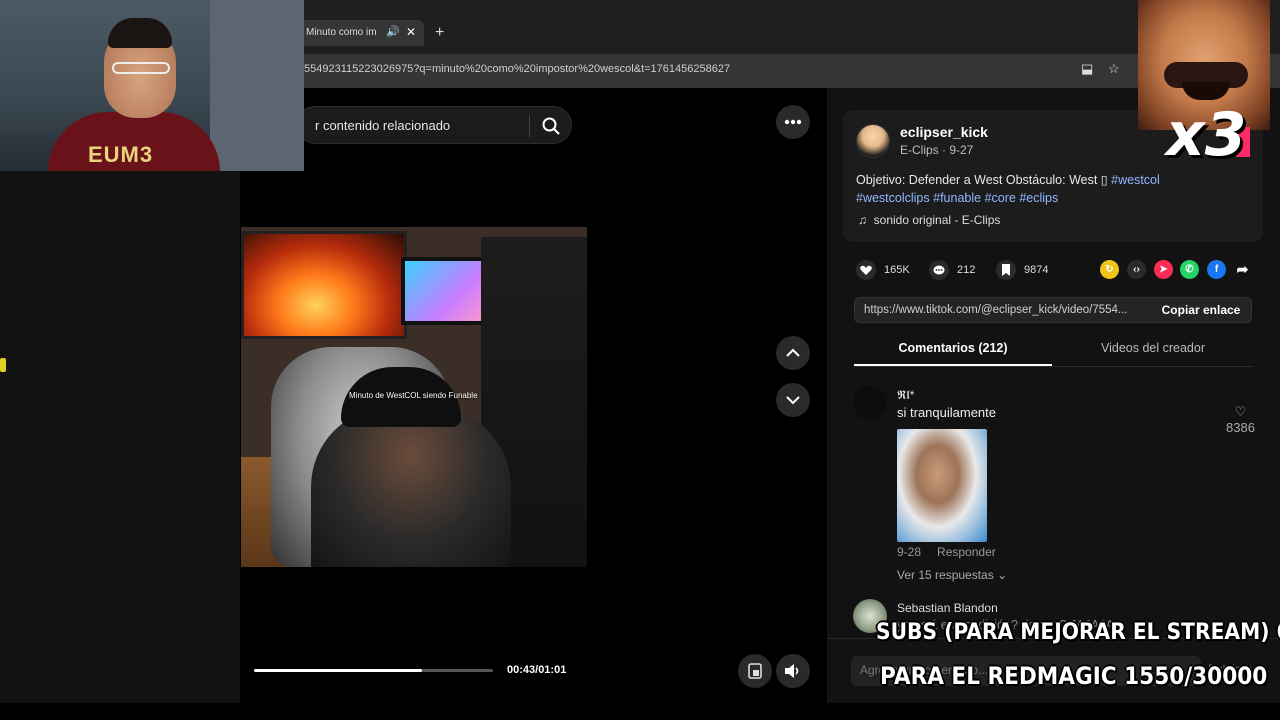 This screenshot has width=1280, height=720. What do you see at coordinates (905, 395) in the screenshot?
I see `comment-username: 𝕽𝖑*` at bounding box center [905, 395].